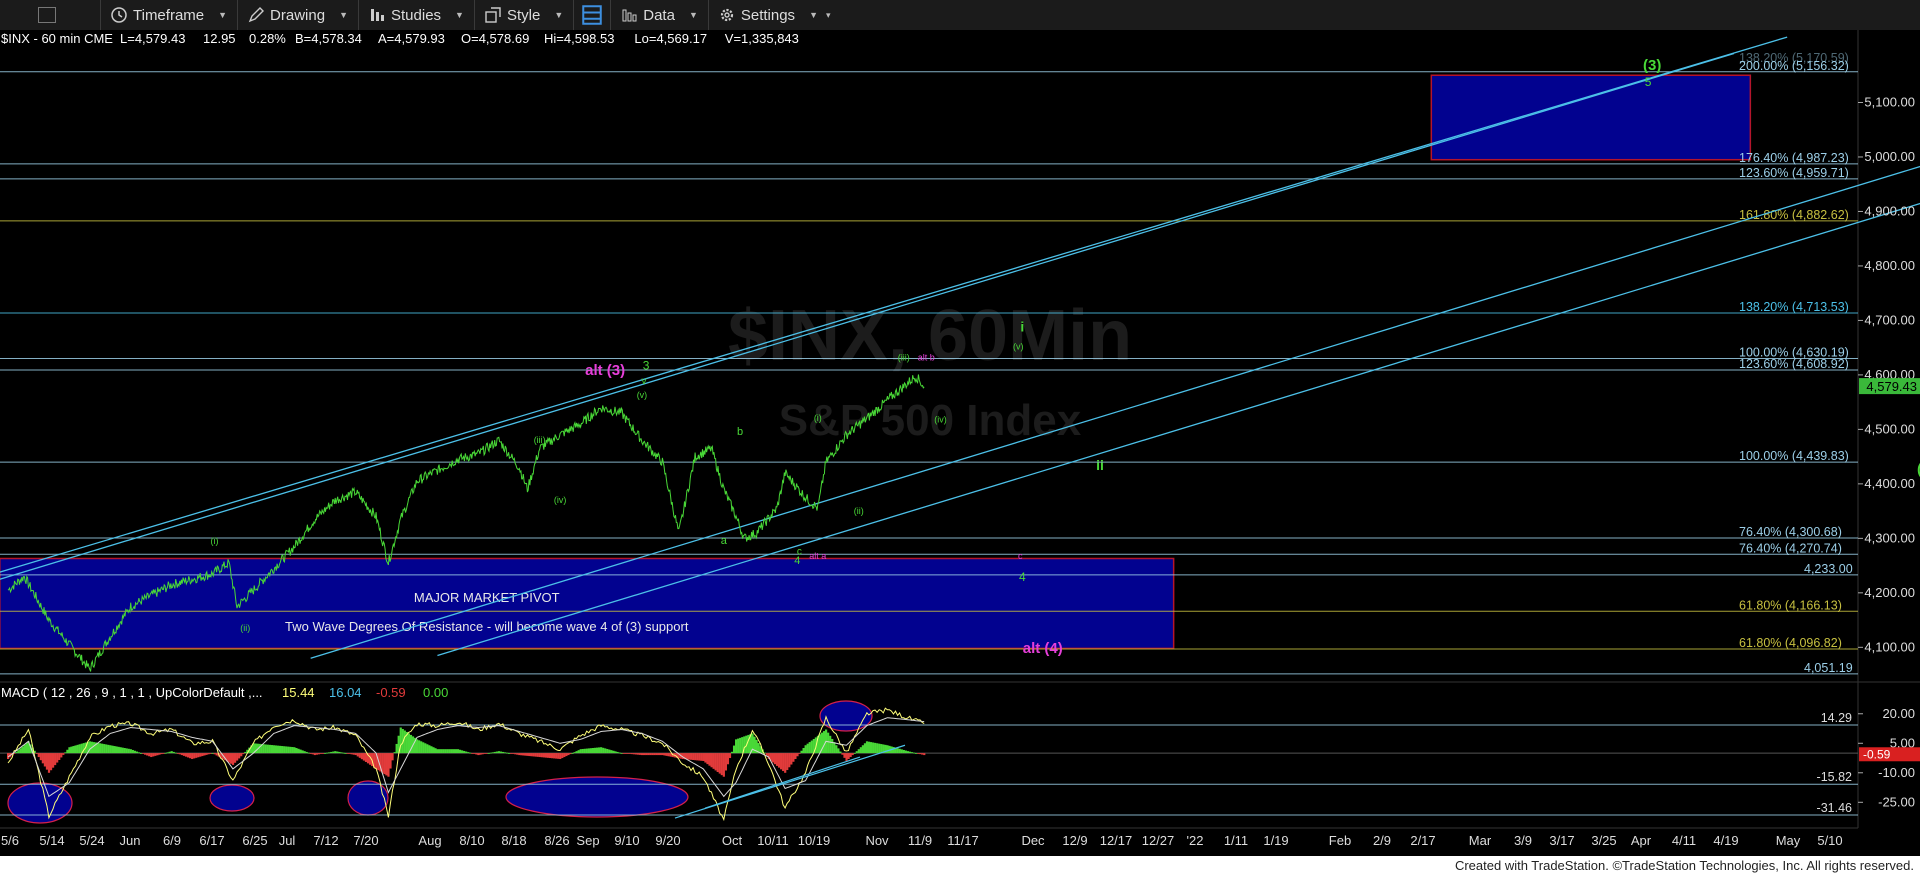  I want to click on wave-label: i, so click(1022, 326).